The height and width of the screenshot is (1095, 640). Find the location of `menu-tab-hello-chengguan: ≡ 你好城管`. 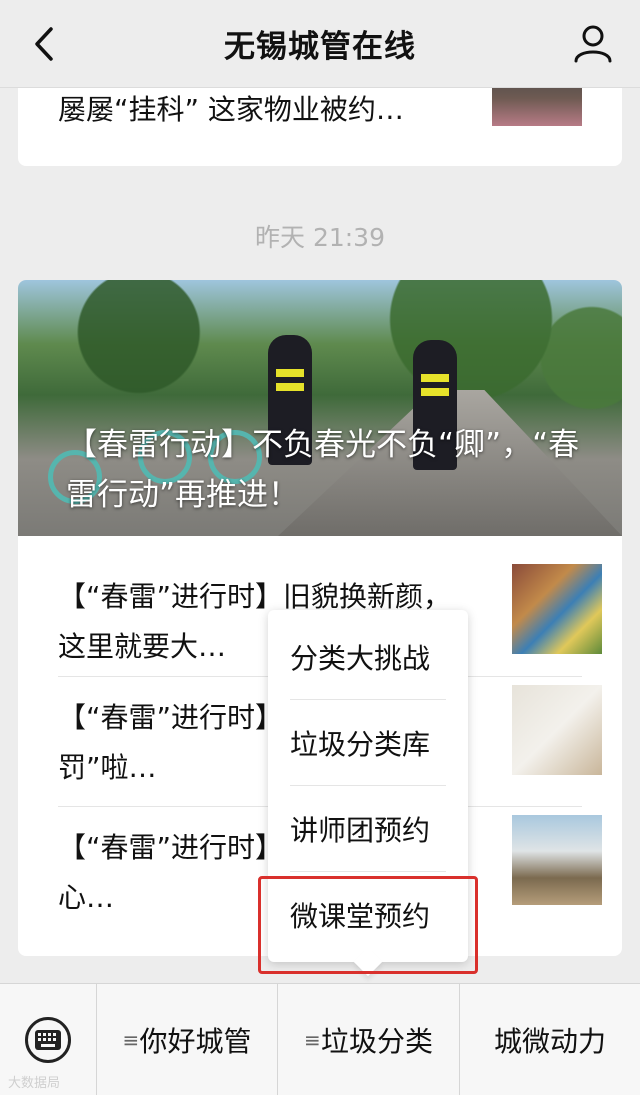

menu-tab-hello-chengguan: ≡ 你好城管 is located at coordinates (187, 1039).